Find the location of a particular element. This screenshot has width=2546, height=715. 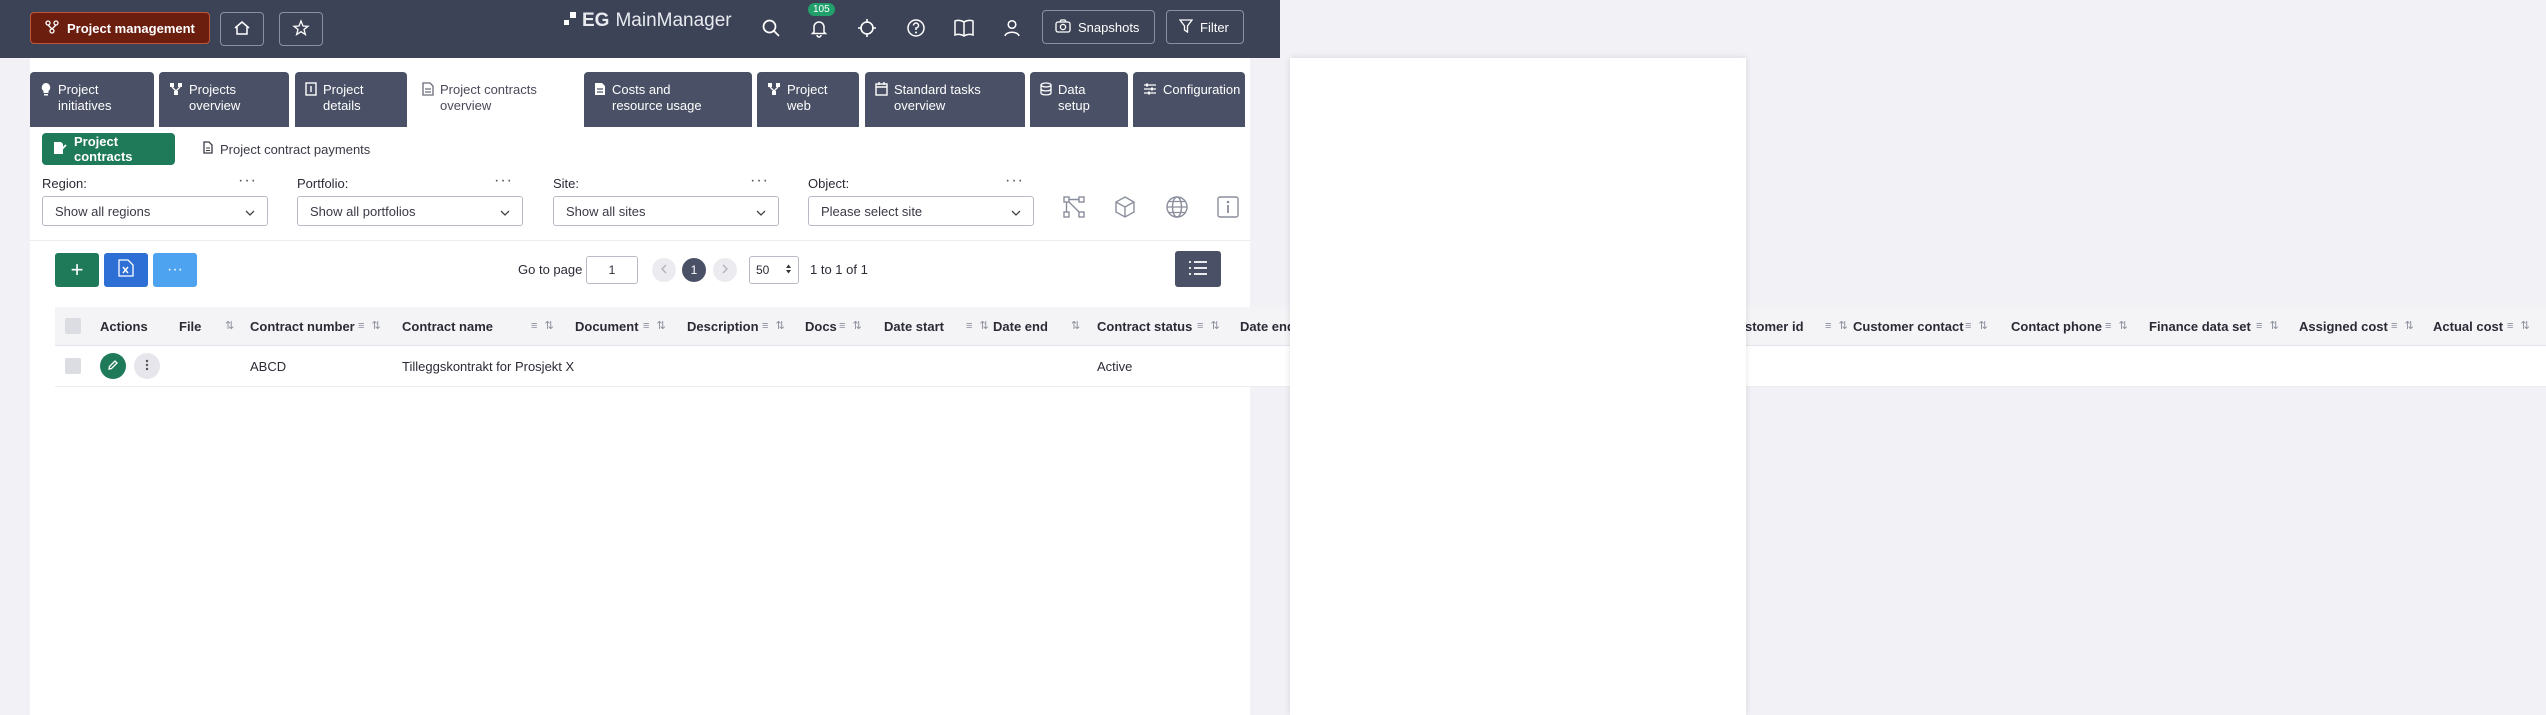

column-header-date-end: Date end is located at coordinates (1020, 326).